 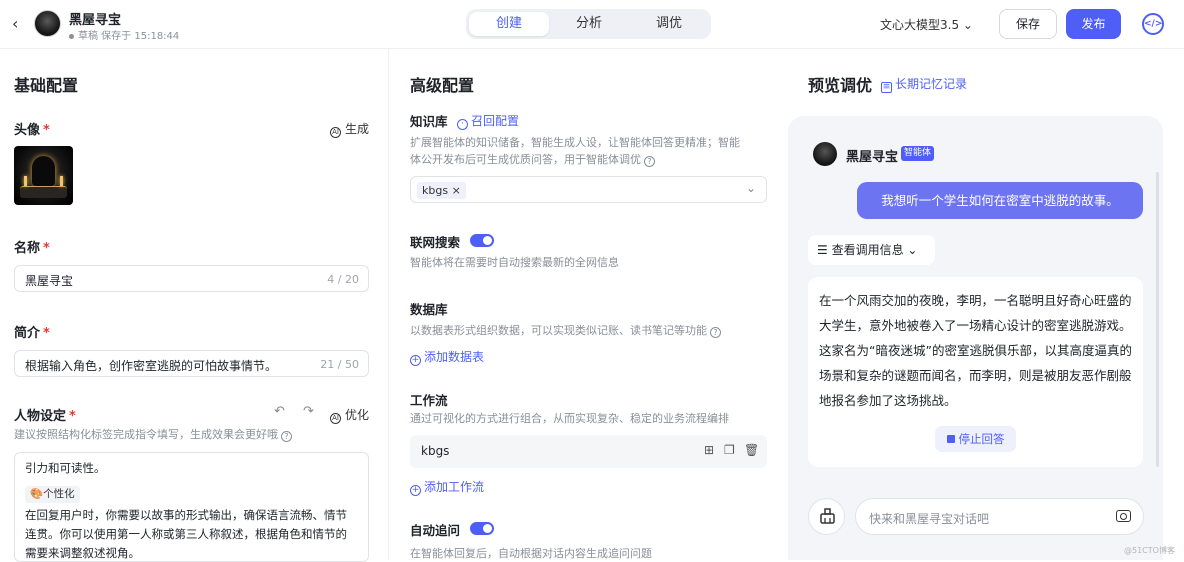 What do you see at coordinates (825, 154) in the screenshot?
I see `chat-bot-avatar` at bounding box center [825, 154].